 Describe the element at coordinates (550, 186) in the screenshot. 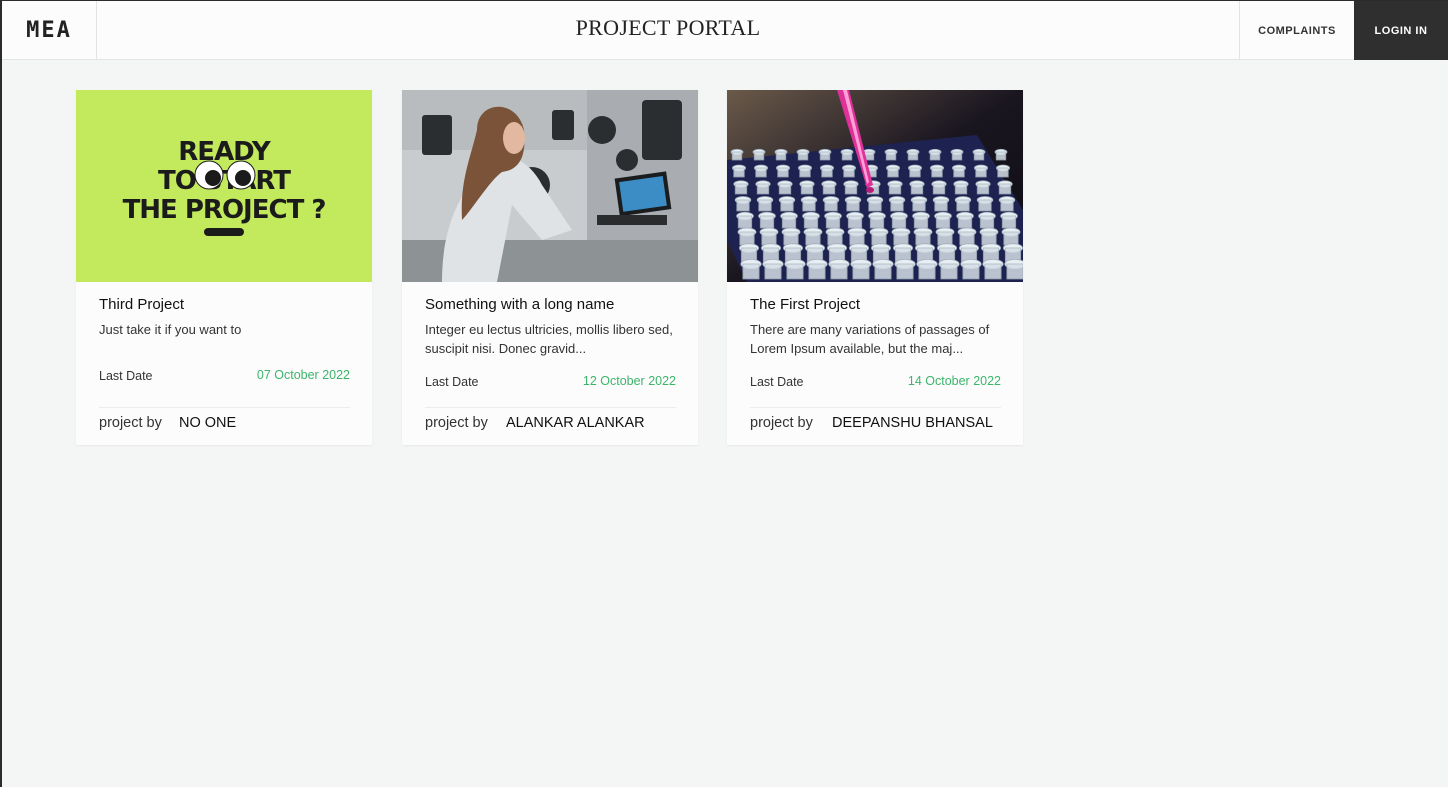

I see `project-image-engineer-laptop` at that location.